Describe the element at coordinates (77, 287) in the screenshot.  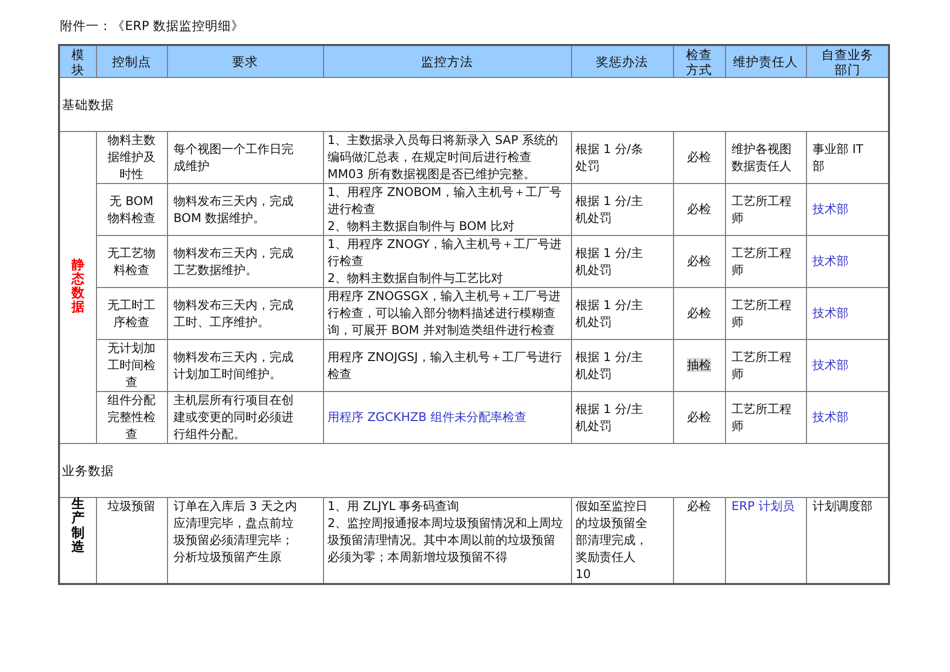
I see `module-label: 静态数据` at that location.